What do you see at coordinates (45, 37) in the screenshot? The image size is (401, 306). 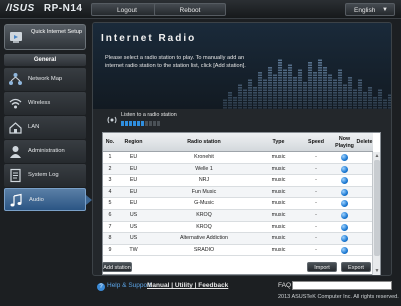 I see `quick-internet-setup-button: Quick Internet Setup` at bounding box center [45, 37].